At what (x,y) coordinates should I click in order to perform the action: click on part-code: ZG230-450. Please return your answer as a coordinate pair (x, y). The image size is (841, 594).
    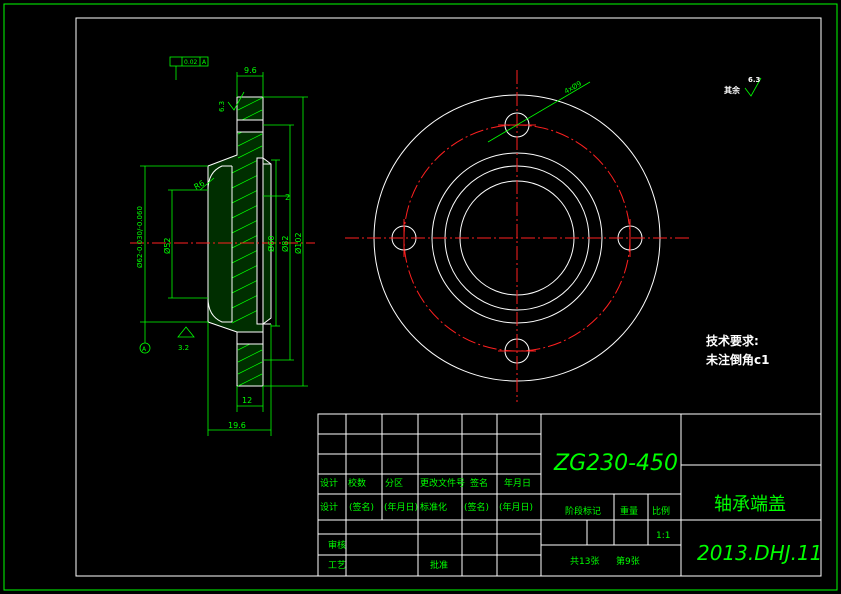
    Looking at the image, I should click on (615, 463).